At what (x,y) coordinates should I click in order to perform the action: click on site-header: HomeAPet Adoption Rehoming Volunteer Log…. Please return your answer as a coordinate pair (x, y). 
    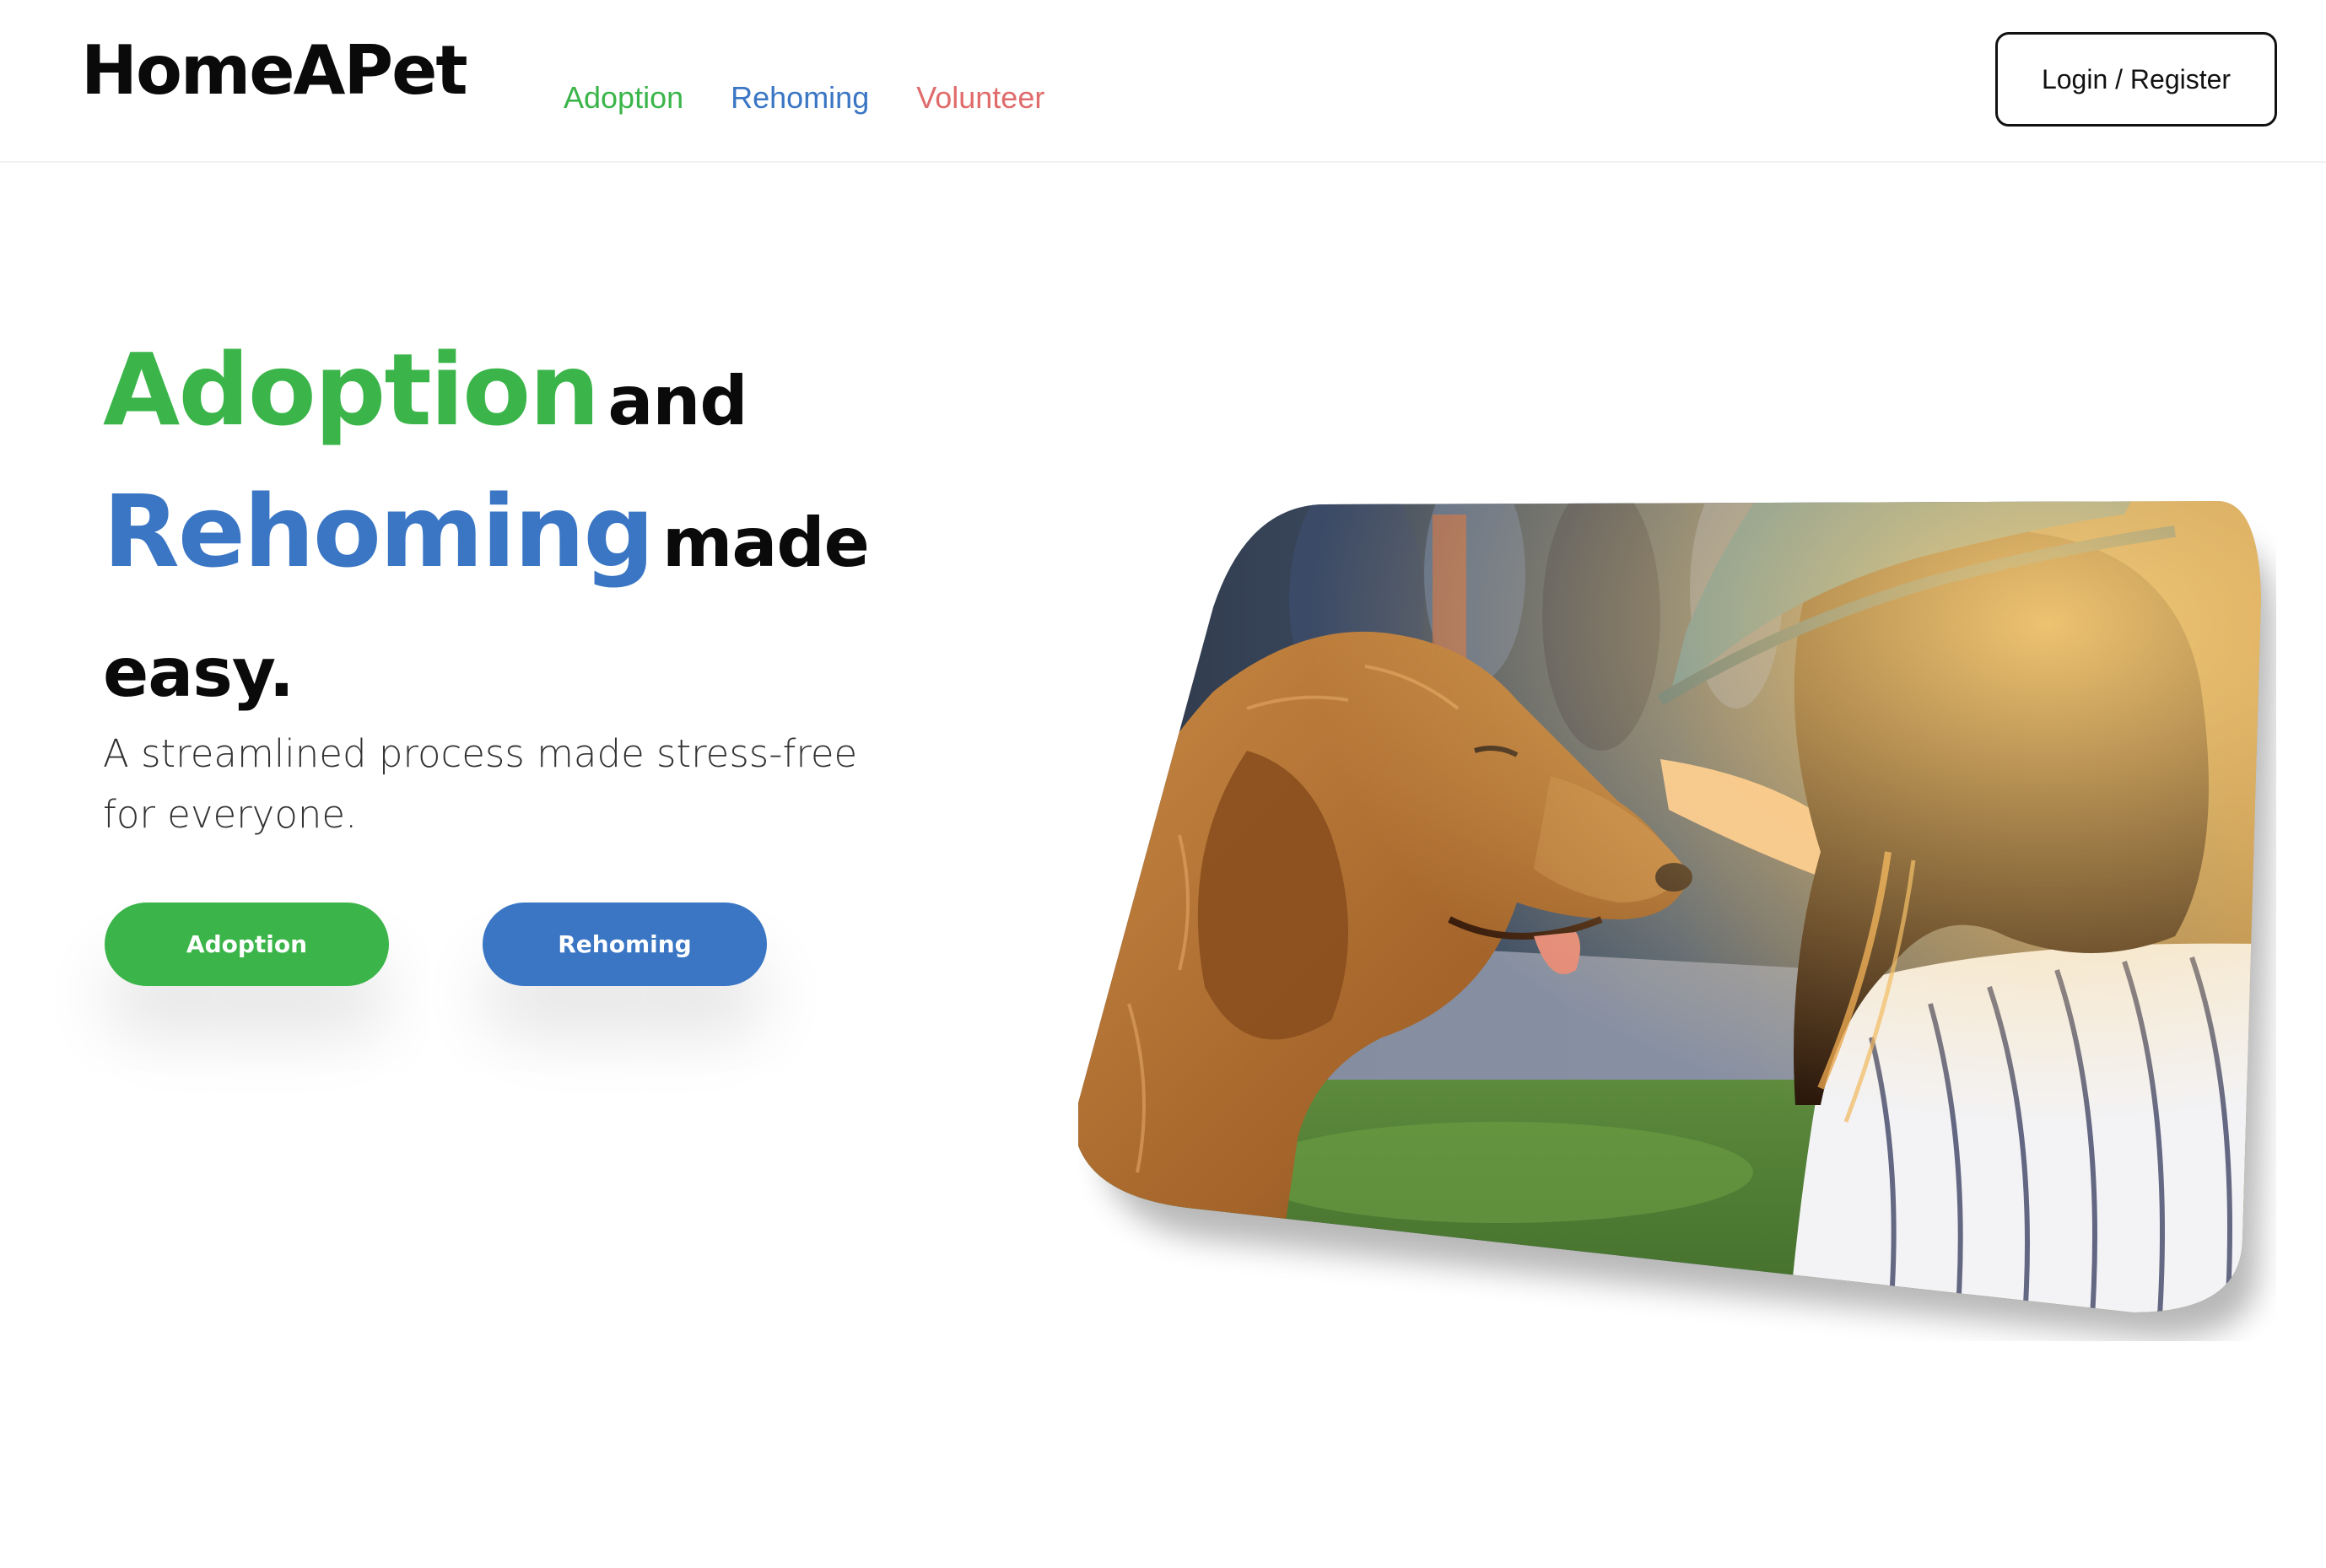
    Looking at the image, I should click on (1163, 82).